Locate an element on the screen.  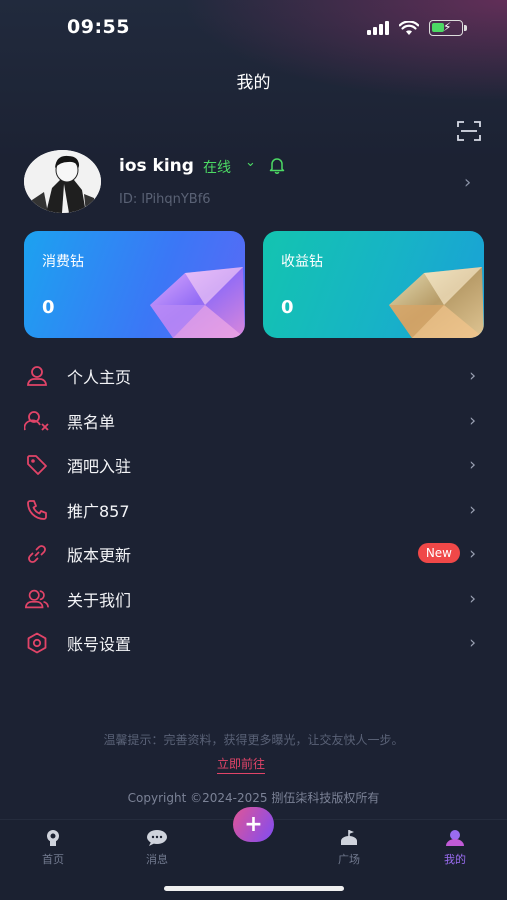
create-post-button: + is located at coordinates (253, 824).